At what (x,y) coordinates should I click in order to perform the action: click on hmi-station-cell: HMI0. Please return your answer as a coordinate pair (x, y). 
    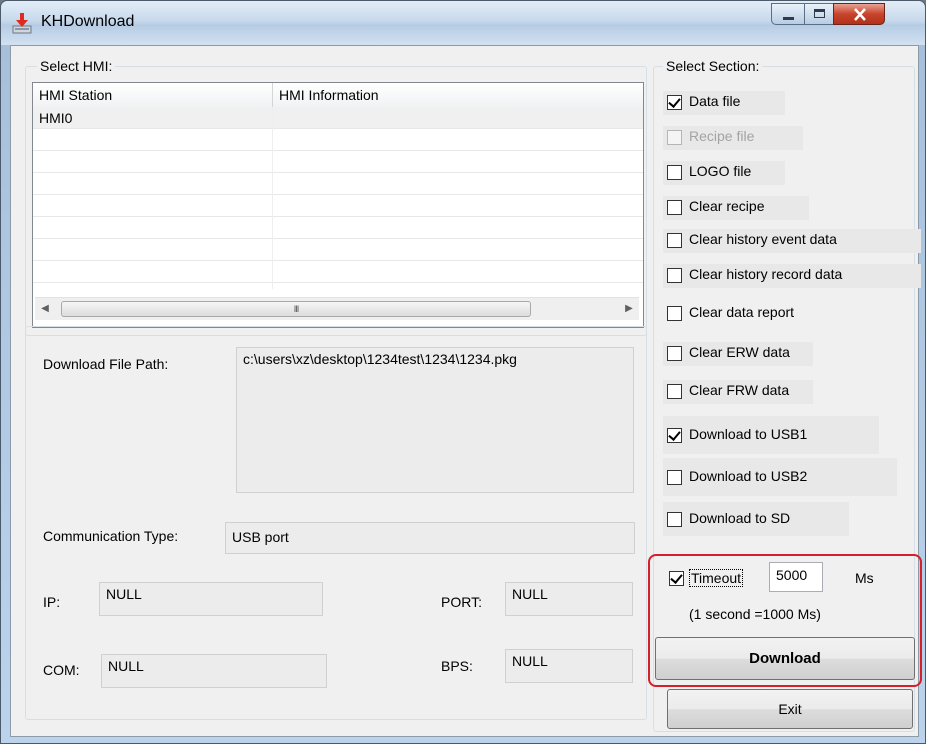
    Looking at the image, I should click on (56, 118).